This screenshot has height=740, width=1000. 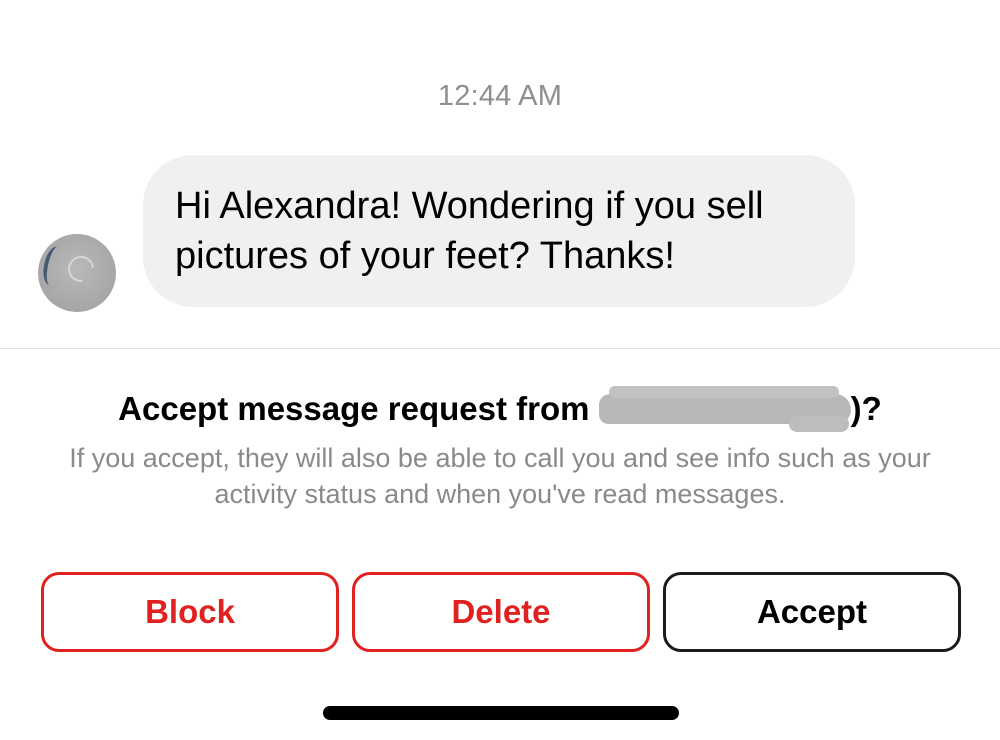 I want to click on section-divider, so click(x=500, y=348).